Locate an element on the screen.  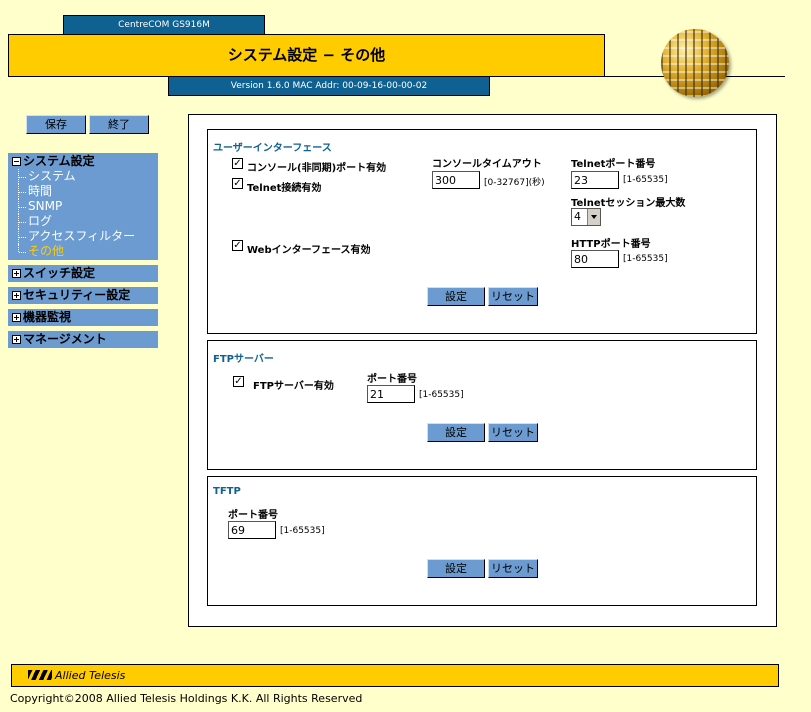
web-enabled-checkbox: ✓ is located at coordinates (237, 245).